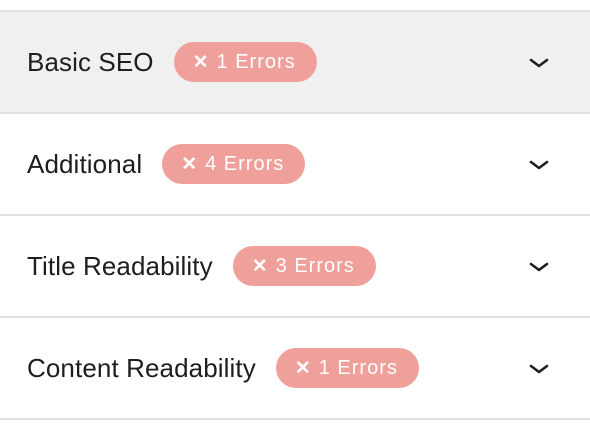  What do you see at coordinates (141, 367) in the screenshot?
I see `panel-title: Content Readability` at bounding box center [141, 367].